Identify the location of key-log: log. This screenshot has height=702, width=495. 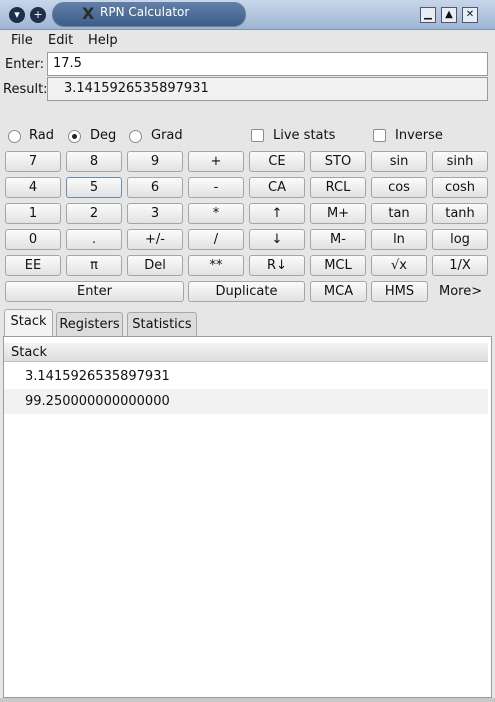
(460, 239).